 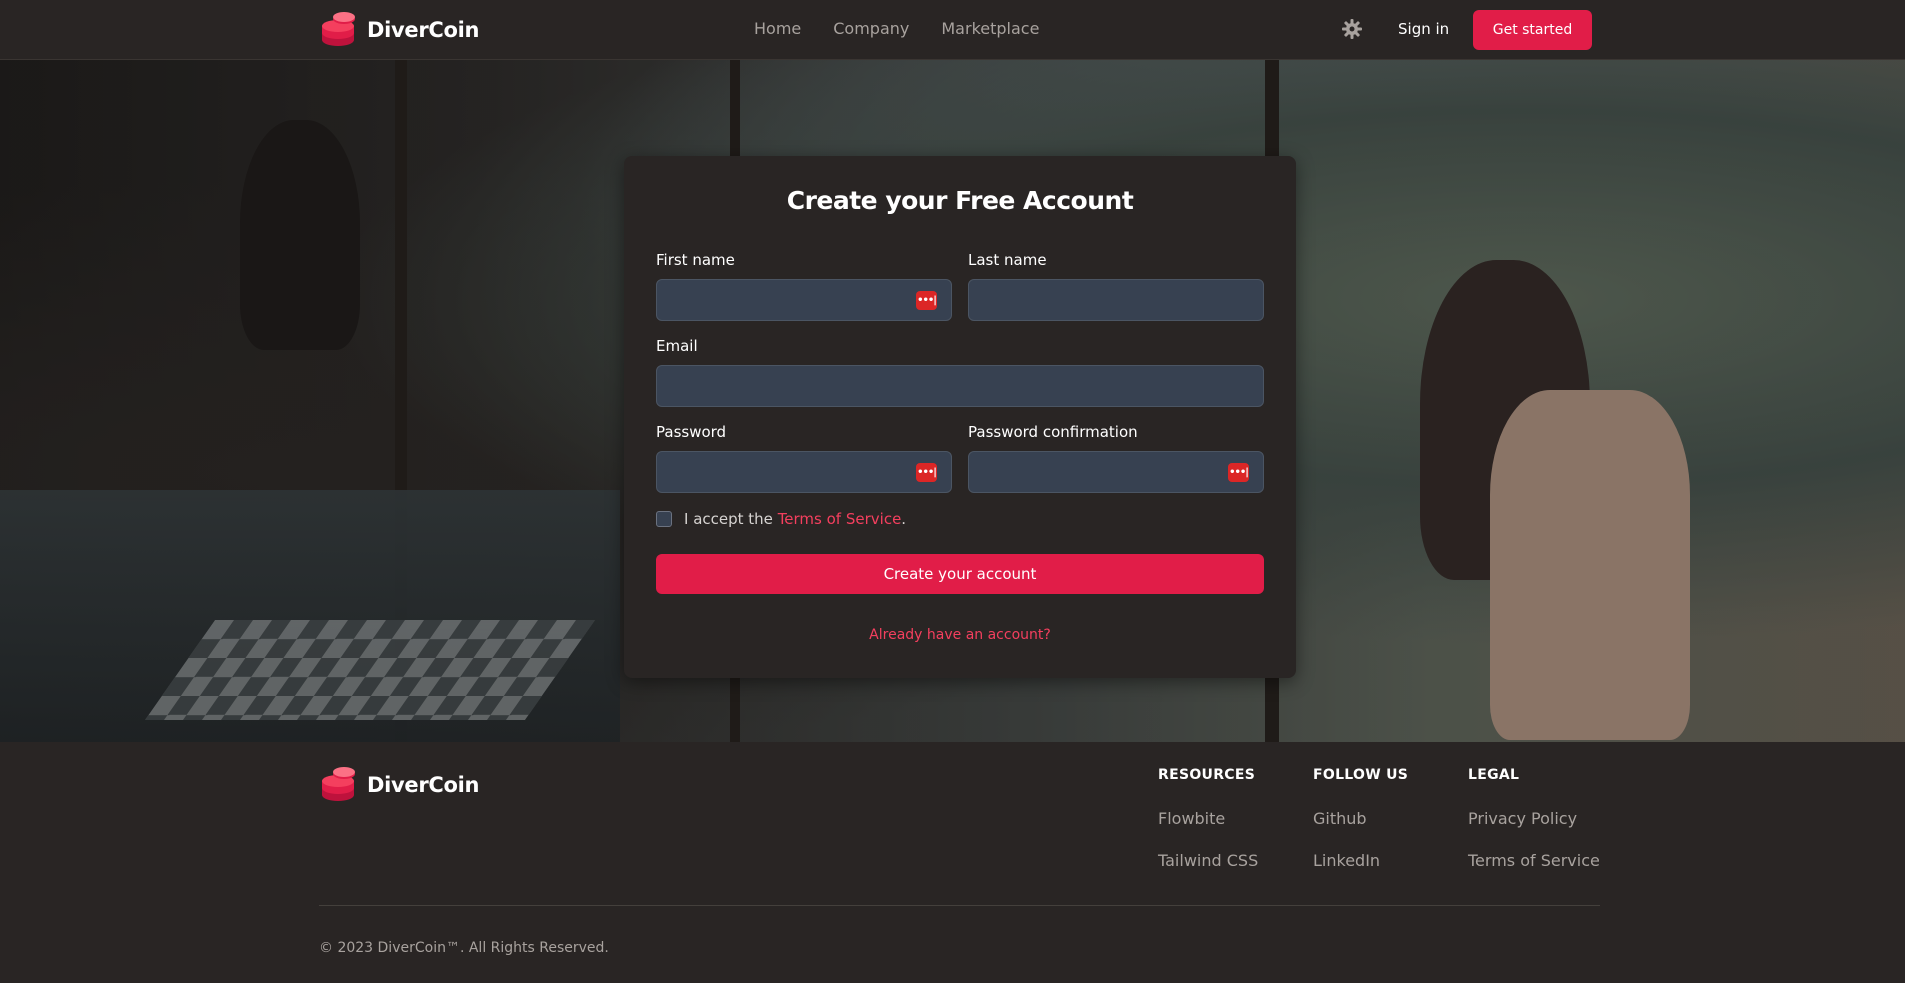 I want to click on email-label: Email, so click(x=677, y=346).